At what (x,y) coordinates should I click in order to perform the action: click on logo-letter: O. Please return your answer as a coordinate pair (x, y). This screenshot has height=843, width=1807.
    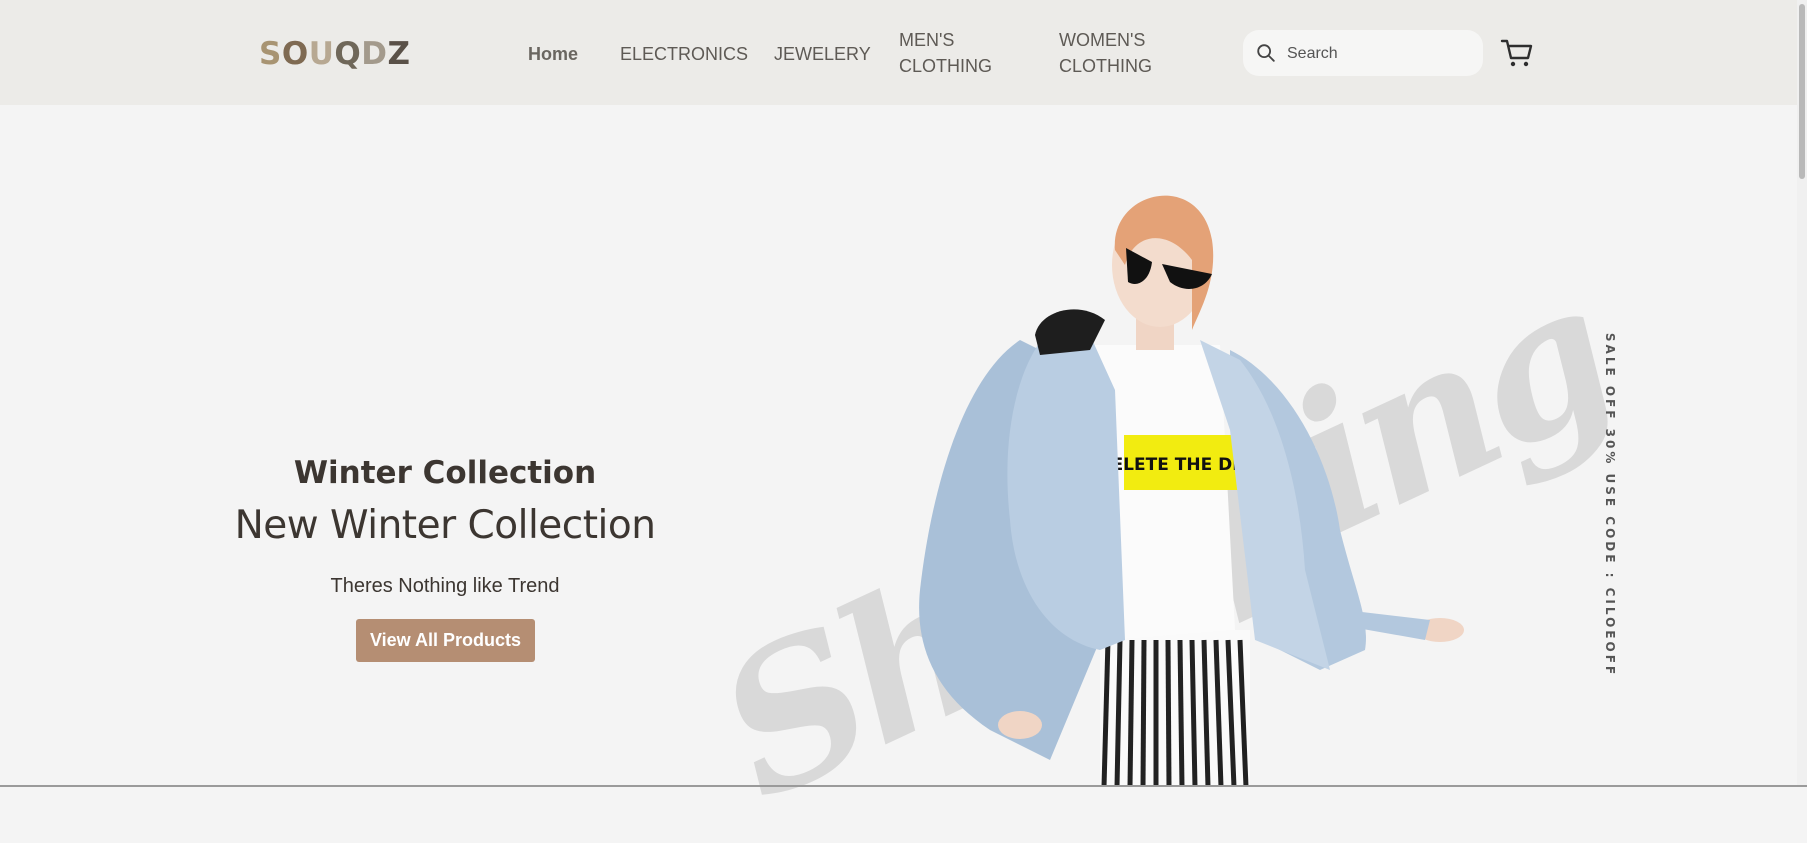
    Looking at the image, I should click on (295, 54).